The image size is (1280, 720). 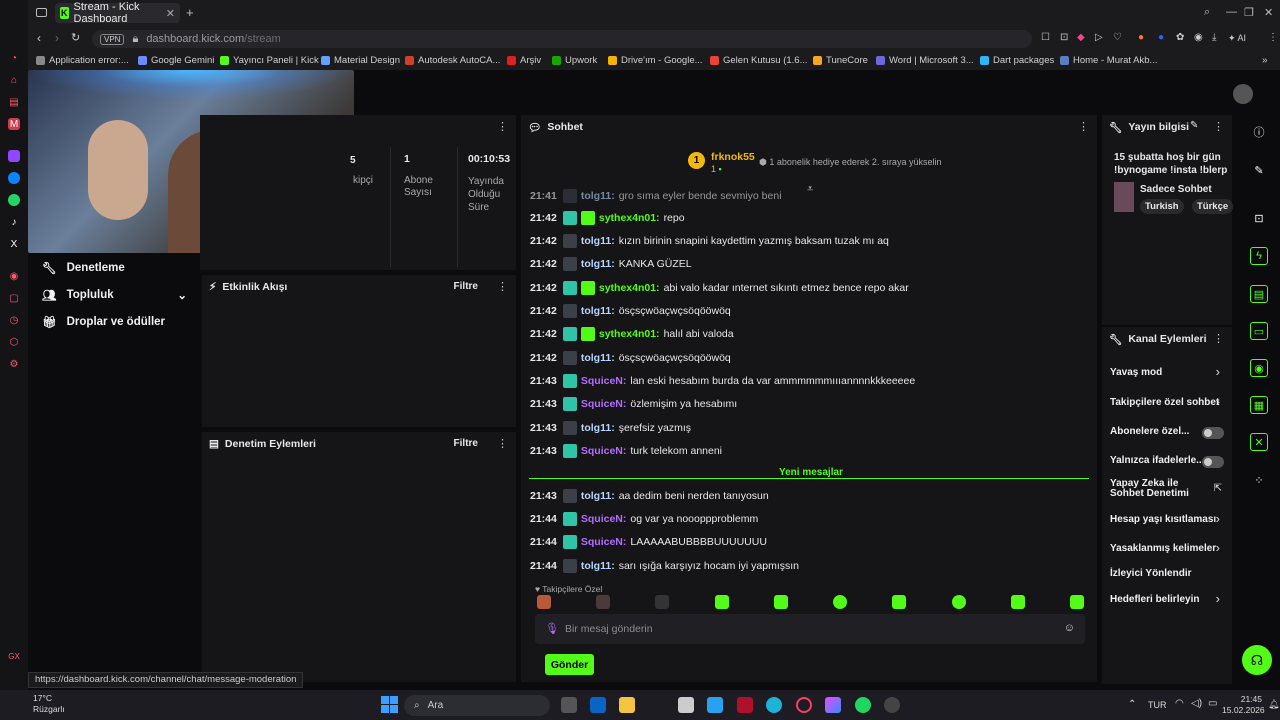 What do you see at coordinates (1265, 60) in the screenshot?
I see `bookmarks-more-icon: »` at bounding box center [1265, 60].